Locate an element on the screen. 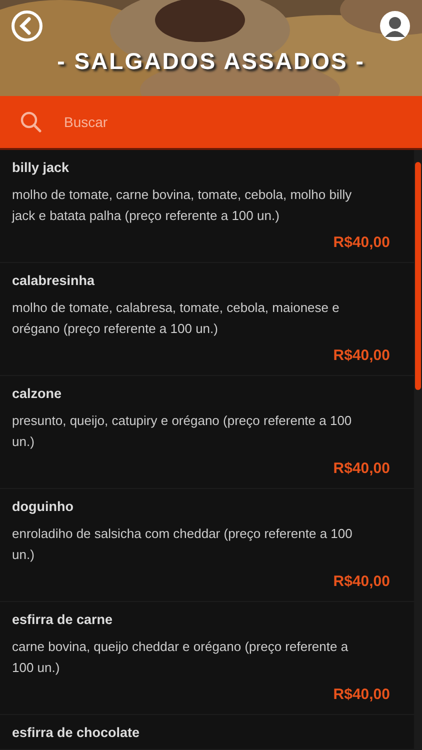  product-description: presunto, queijo, catupiry e orégano (preço referente a 100 un.) is located at coordinates (182, 431).